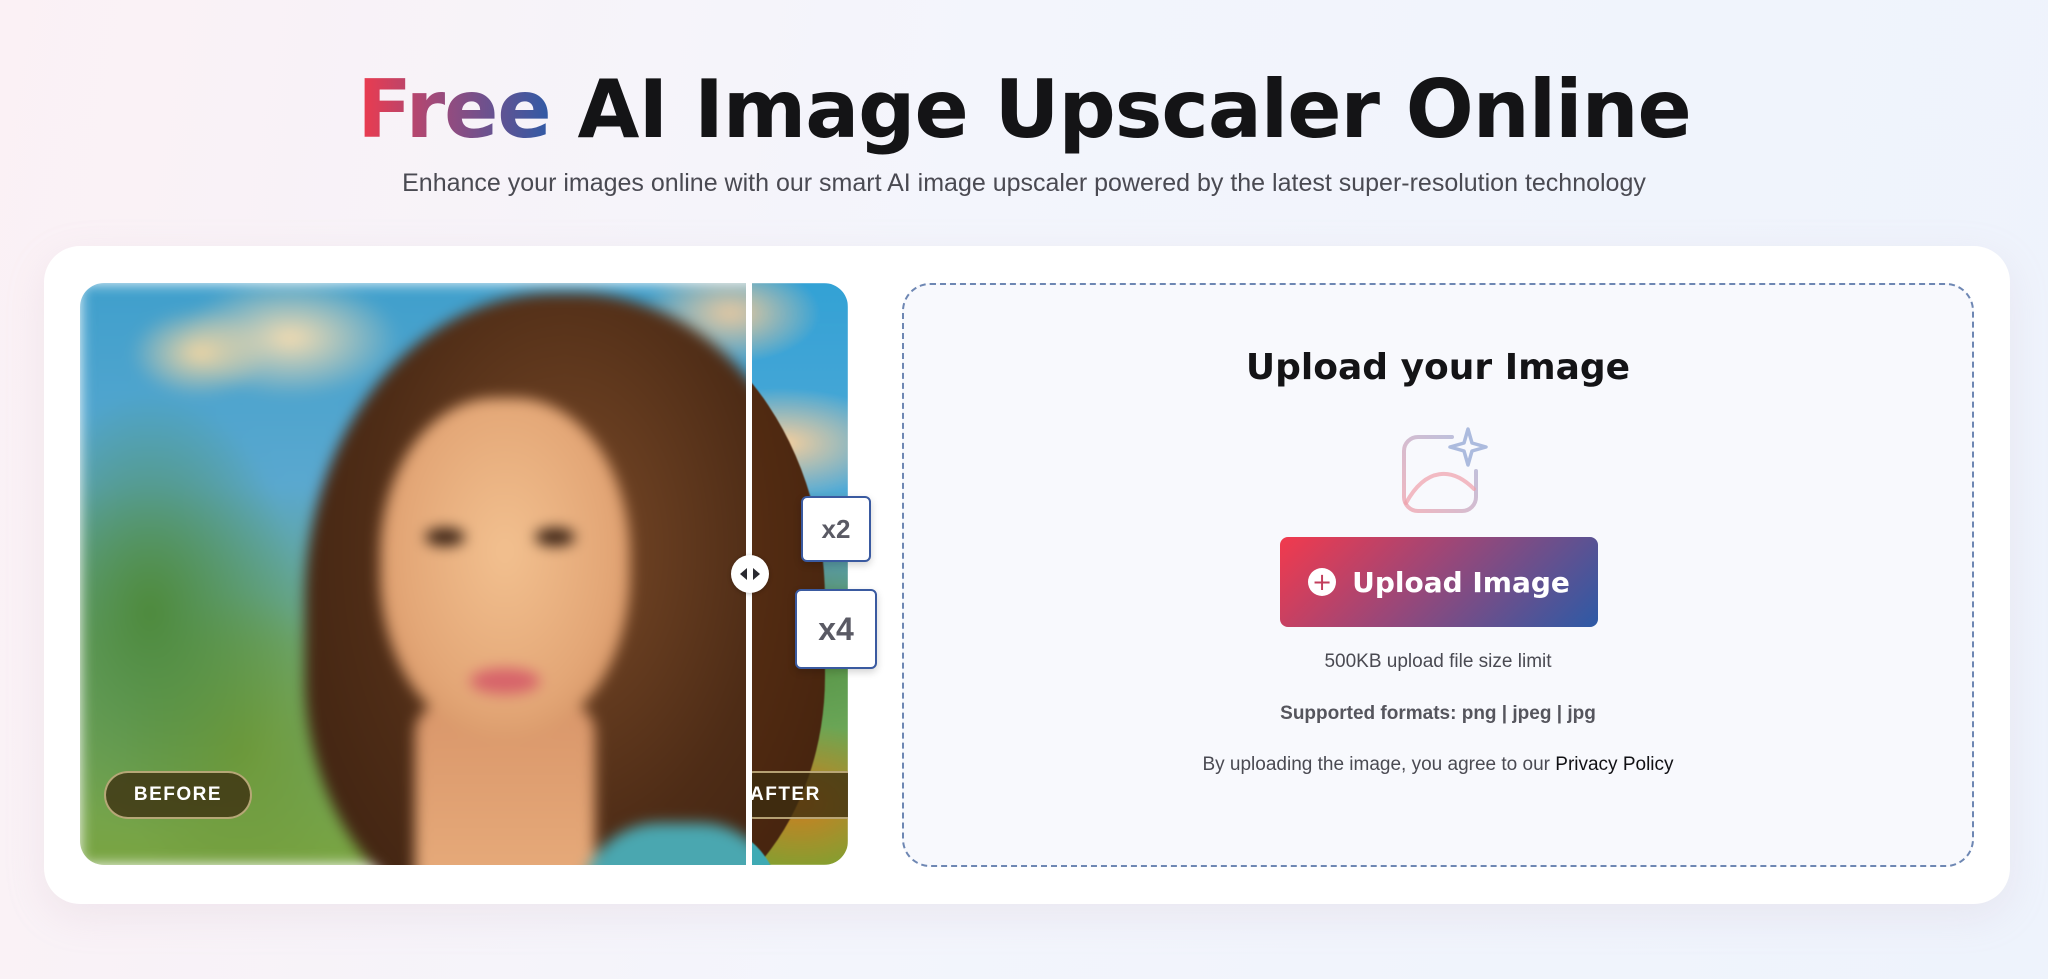  I want to click on after-label-clip: AFTER, so click(800, 574).